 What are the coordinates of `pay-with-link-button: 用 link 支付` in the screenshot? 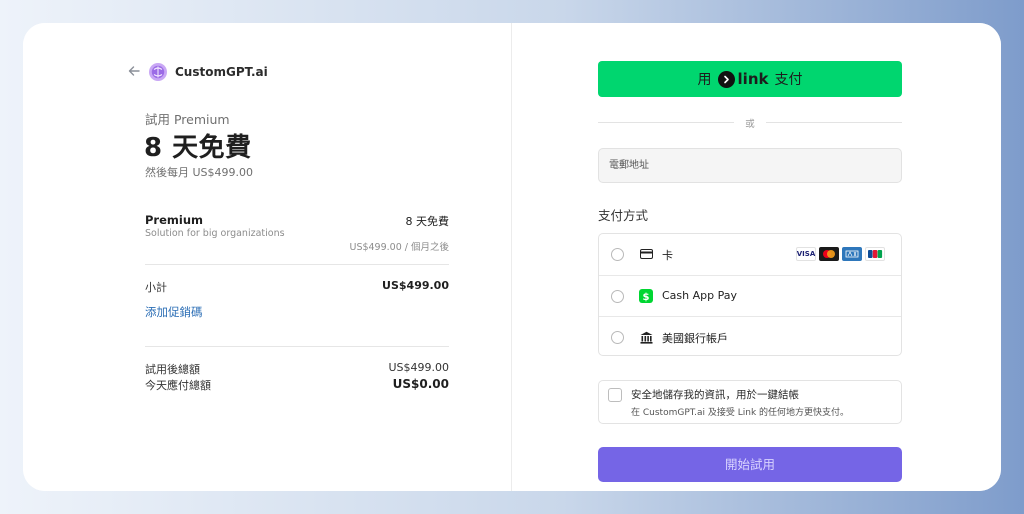 It's located at (750, 79).